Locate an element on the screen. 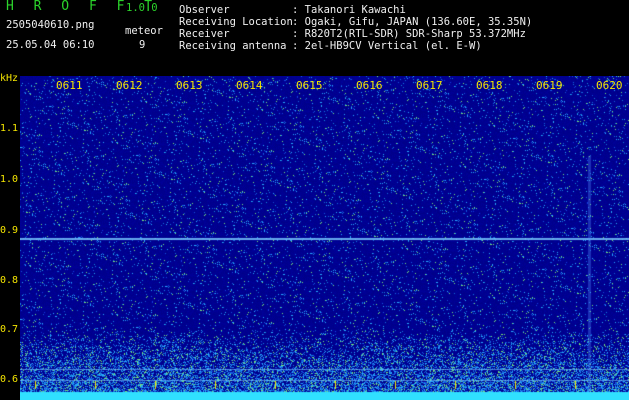  meteor-label: meteor is located at coordinates (144, 31).